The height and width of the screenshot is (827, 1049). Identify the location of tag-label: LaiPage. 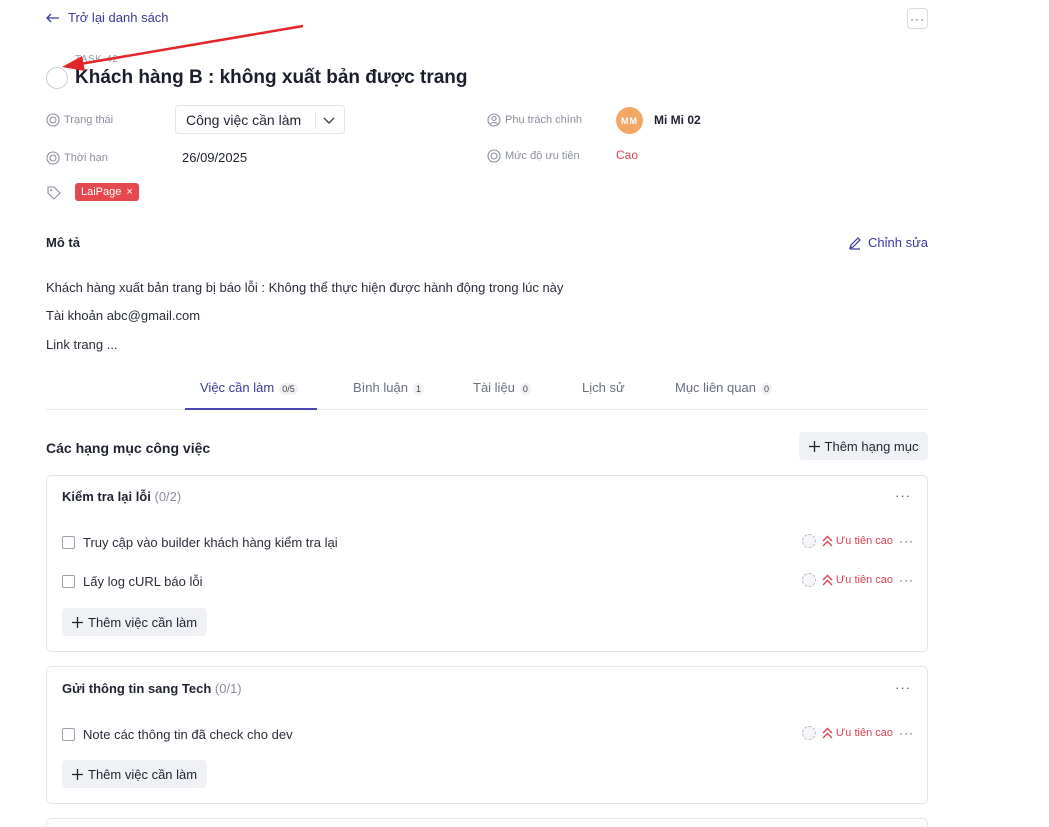
(101, 192).